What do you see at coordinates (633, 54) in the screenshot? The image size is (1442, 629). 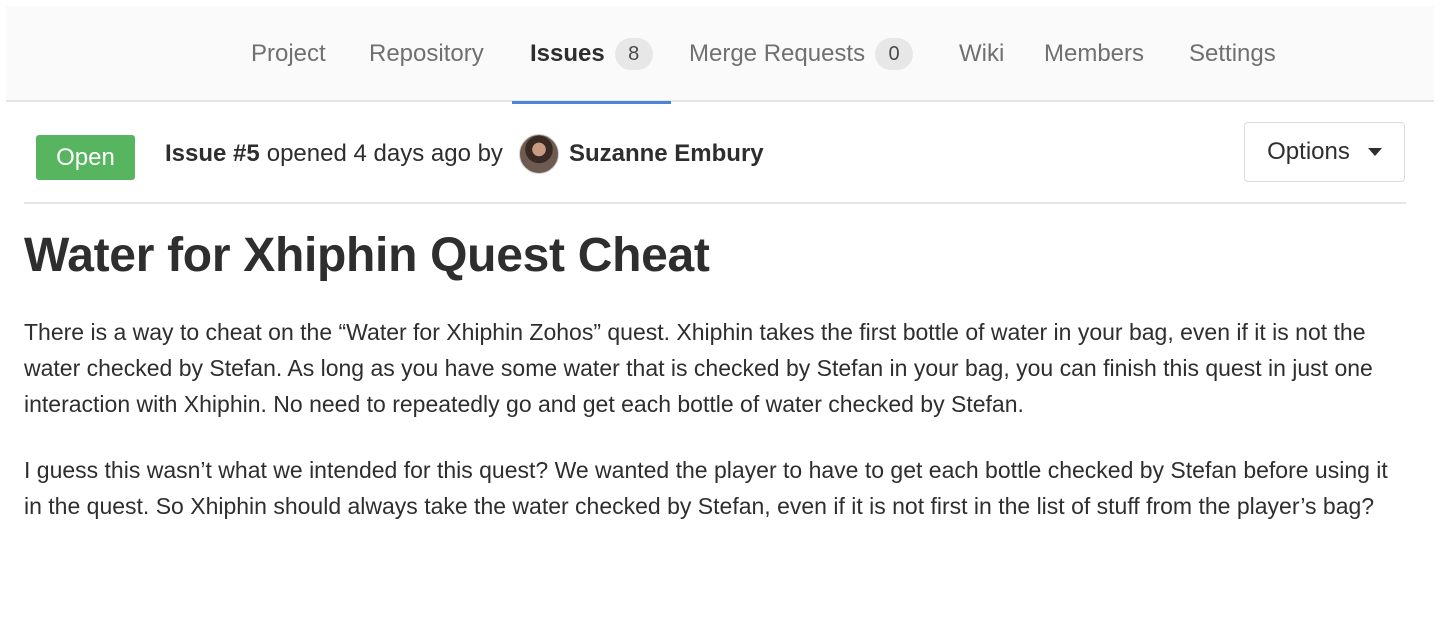 I see `issues-count-badge: 8` at bounding box center [633, 54].